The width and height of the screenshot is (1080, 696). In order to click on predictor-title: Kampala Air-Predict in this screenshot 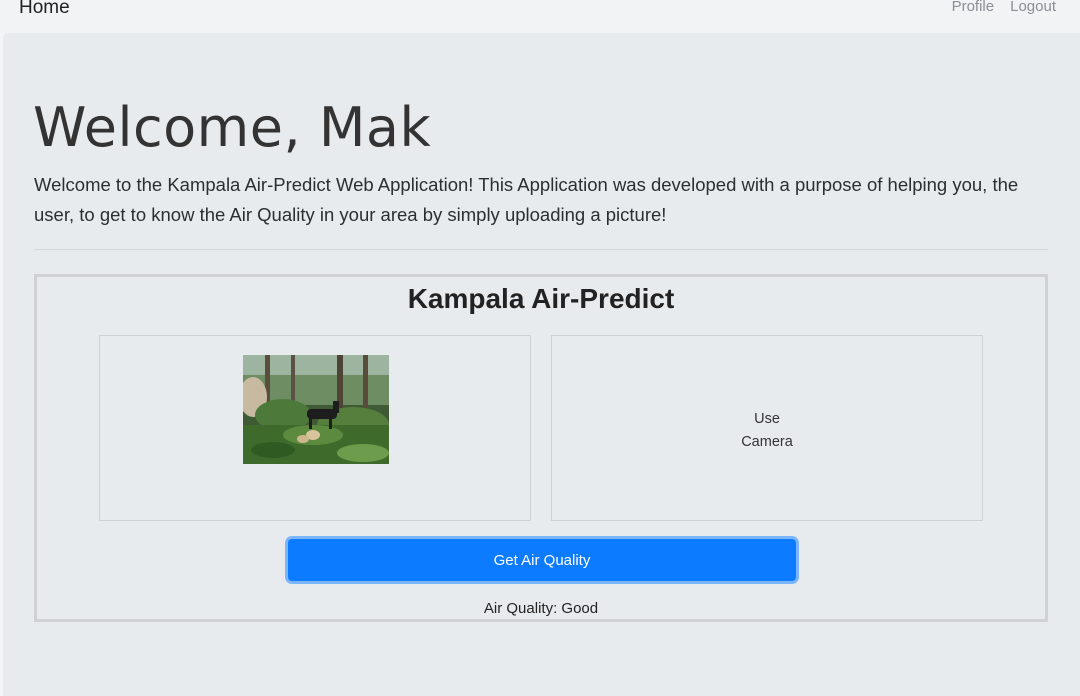, I will do `click(541, 298)`.